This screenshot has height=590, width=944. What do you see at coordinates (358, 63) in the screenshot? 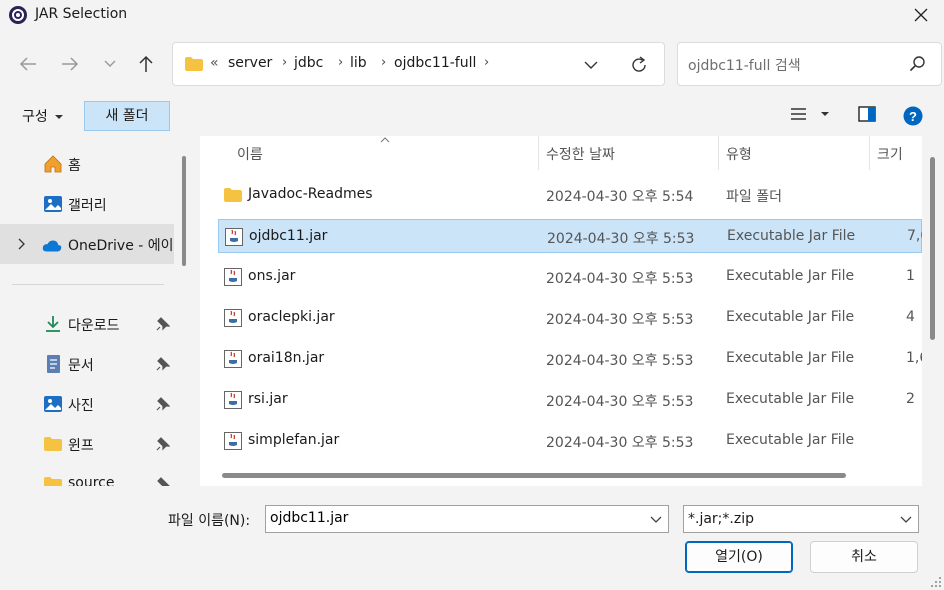
I see `breadcrumb-lib: lib` at bounding box center [358, 63].